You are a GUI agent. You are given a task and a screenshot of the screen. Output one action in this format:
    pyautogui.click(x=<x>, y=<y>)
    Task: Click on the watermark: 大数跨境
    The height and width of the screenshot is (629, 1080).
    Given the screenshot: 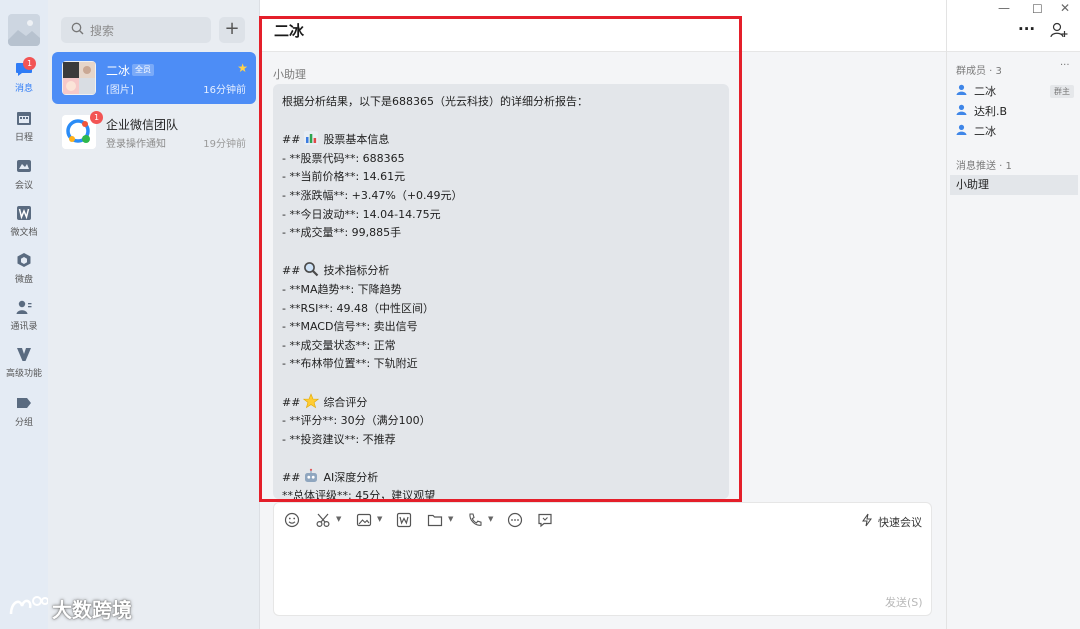 What is the action you would take?
    pyautogui.click(x=70, y=608)
    